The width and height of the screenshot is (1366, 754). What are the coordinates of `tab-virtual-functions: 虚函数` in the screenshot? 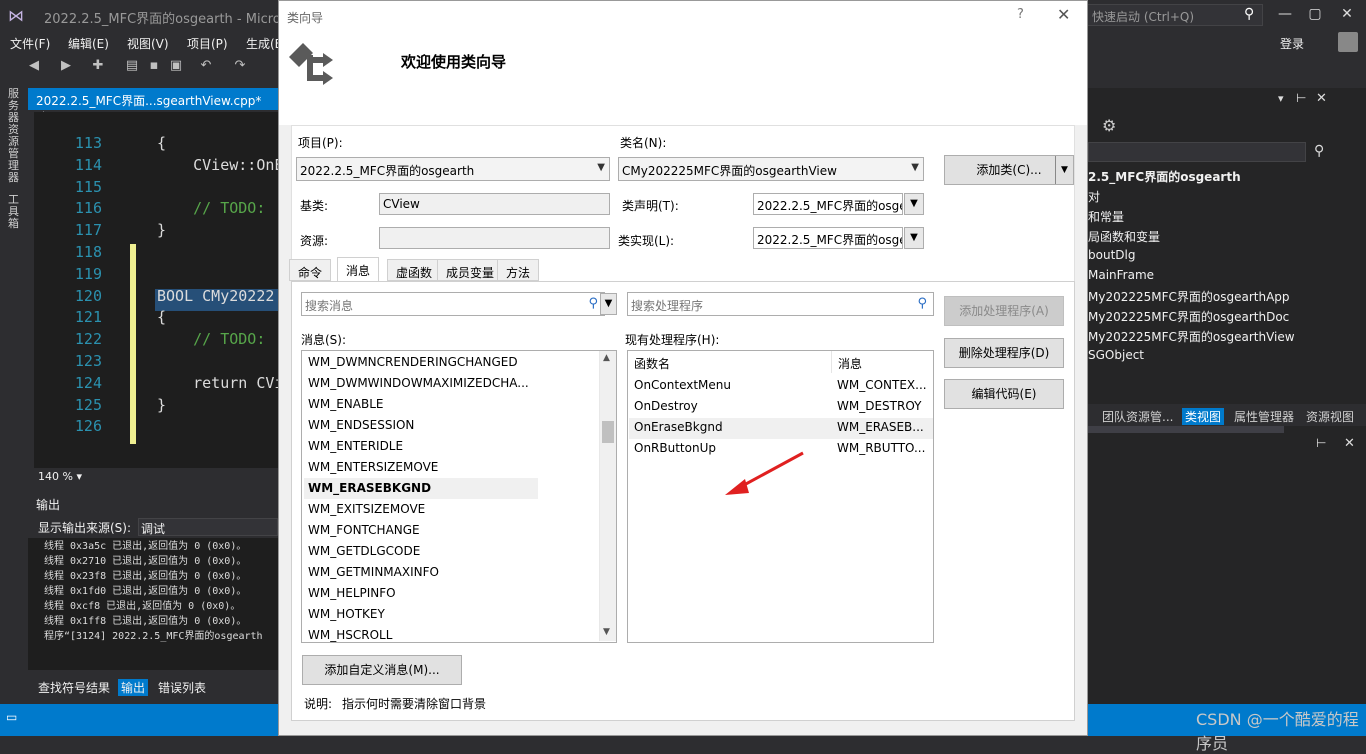 It's located at (414, 270).